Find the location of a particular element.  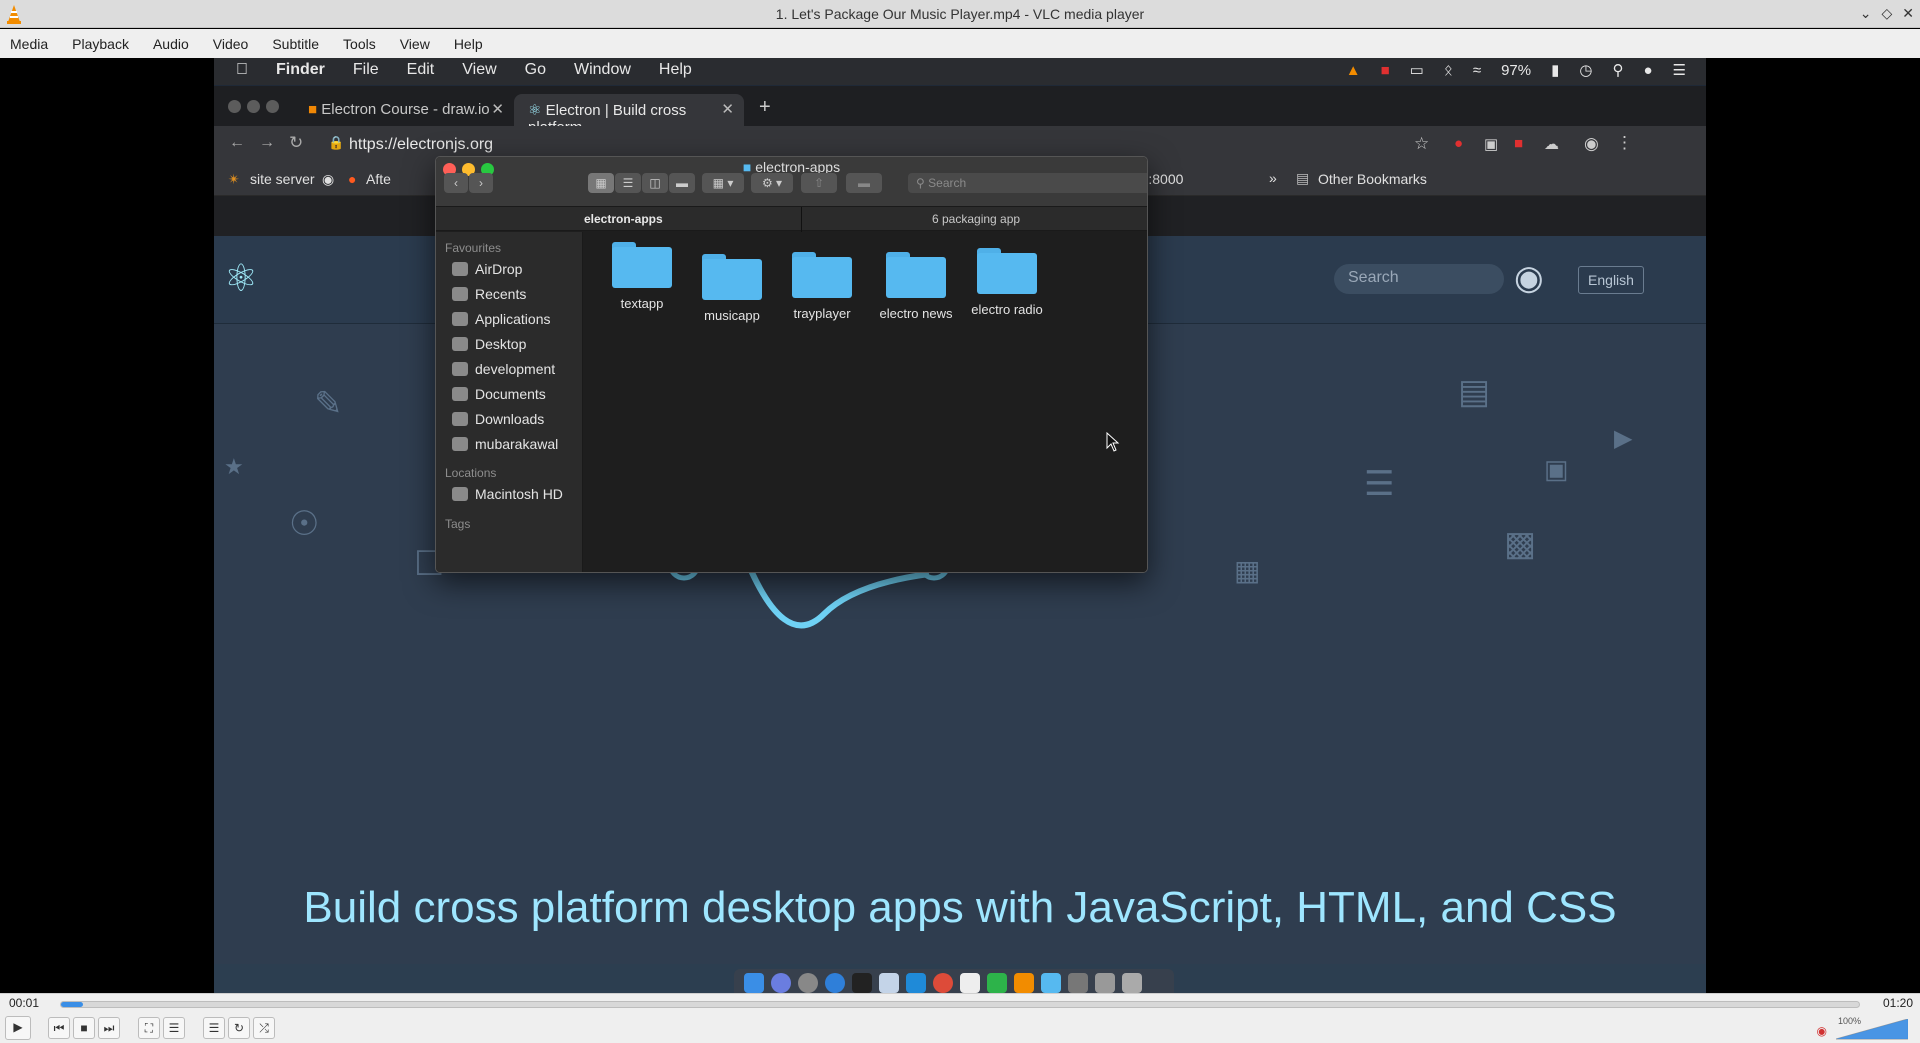

icon-view-button: ▦ is located at coordinates (601, 183).